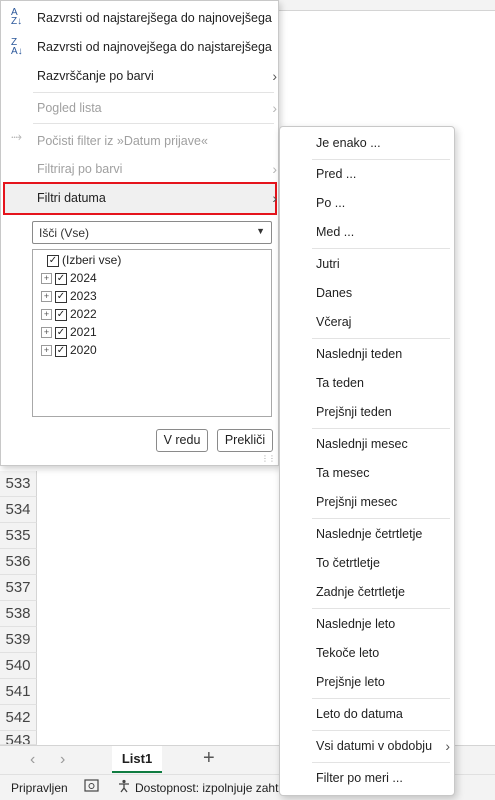  Describe the element at coordinates (17, 136) in the screenshot. I see `clear-filter-icon: ⤑` at that location.